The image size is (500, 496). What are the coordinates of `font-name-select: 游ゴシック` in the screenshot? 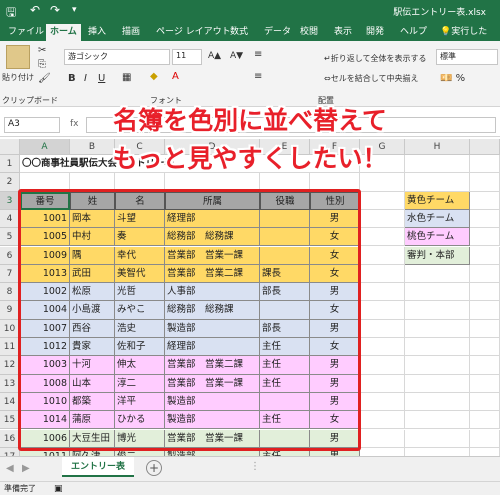 It's located at (117, 57).